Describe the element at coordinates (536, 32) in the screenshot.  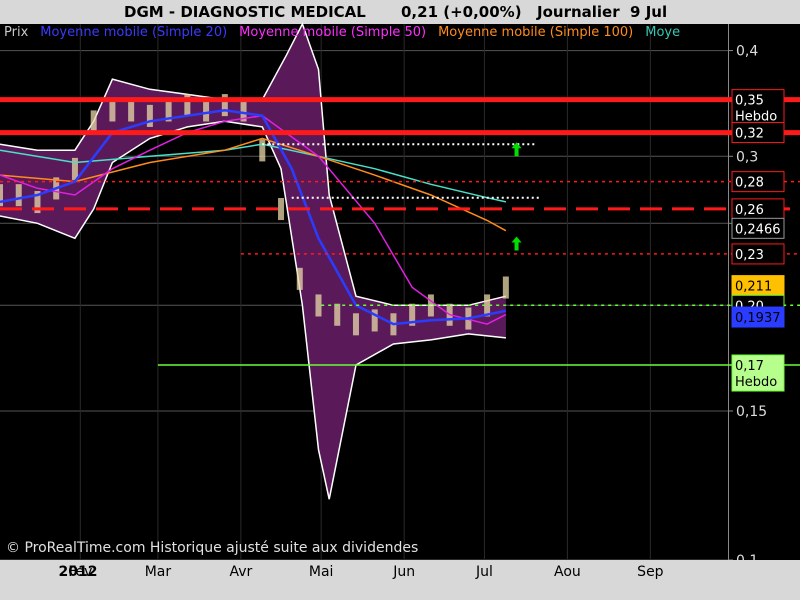
I see `legend-item: Moyenne mobile (Simple 100)` at that location.